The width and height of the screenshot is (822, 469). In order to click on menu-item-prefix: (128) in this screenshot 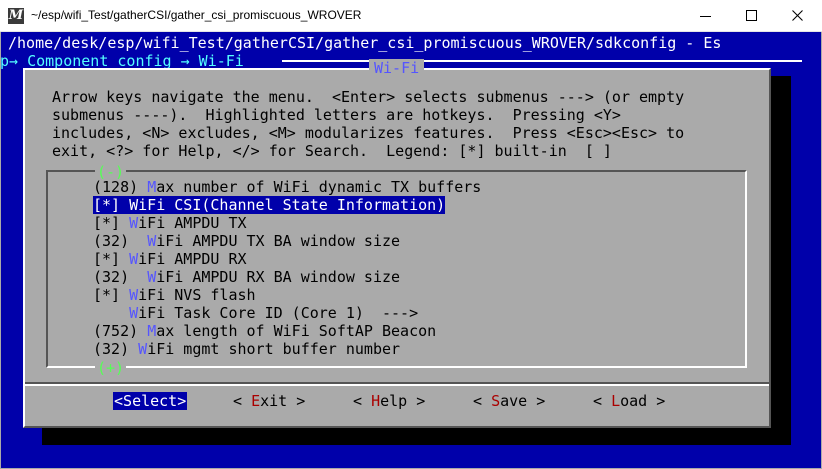, I will do `click(120, 187)`.